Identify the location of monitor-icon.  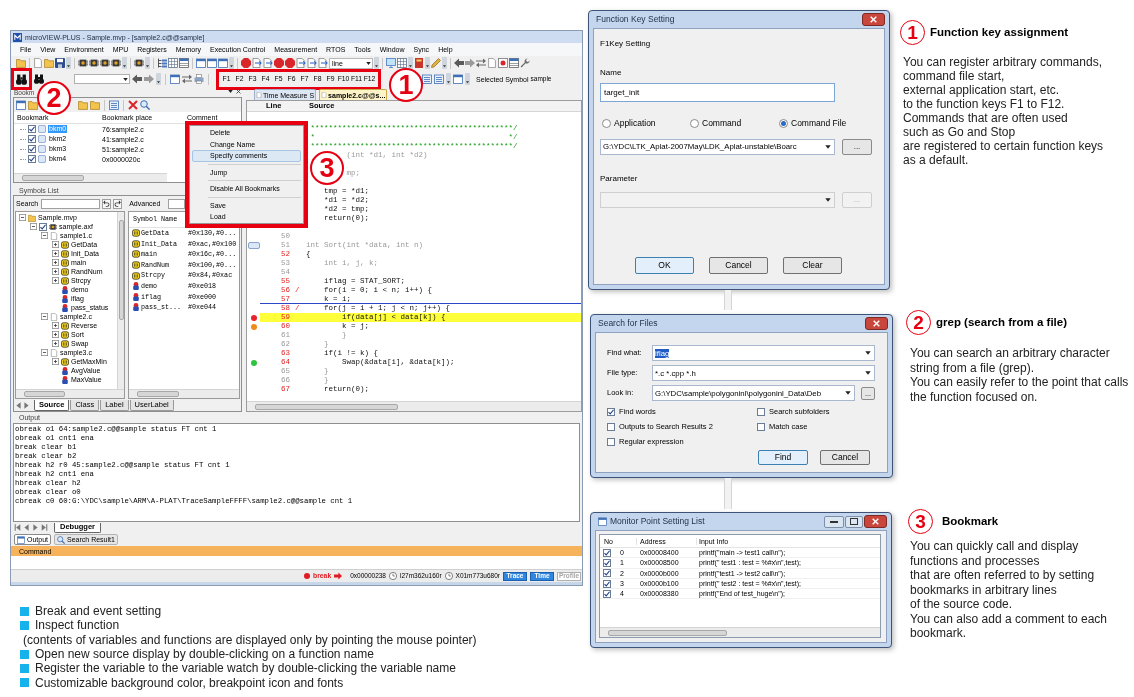
(391, 63).